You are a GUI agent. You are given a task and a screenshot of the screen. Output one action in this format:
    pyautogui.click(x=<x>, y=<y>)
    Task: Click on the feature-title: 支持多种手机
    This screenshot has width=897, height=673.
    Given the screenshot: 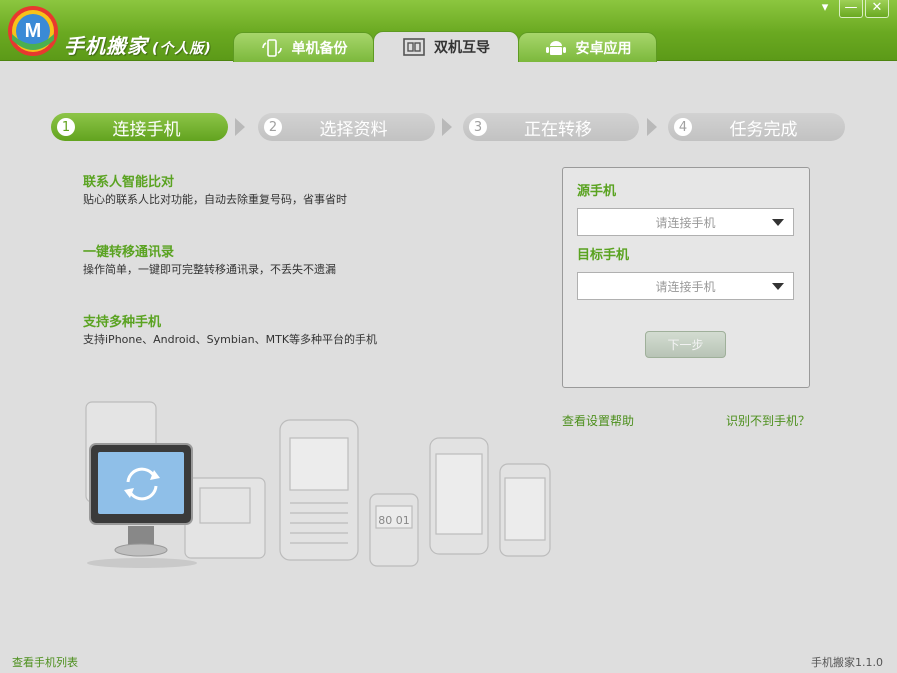 What is the action you would take?
    pyautogui.click(x=122, y=322)
    